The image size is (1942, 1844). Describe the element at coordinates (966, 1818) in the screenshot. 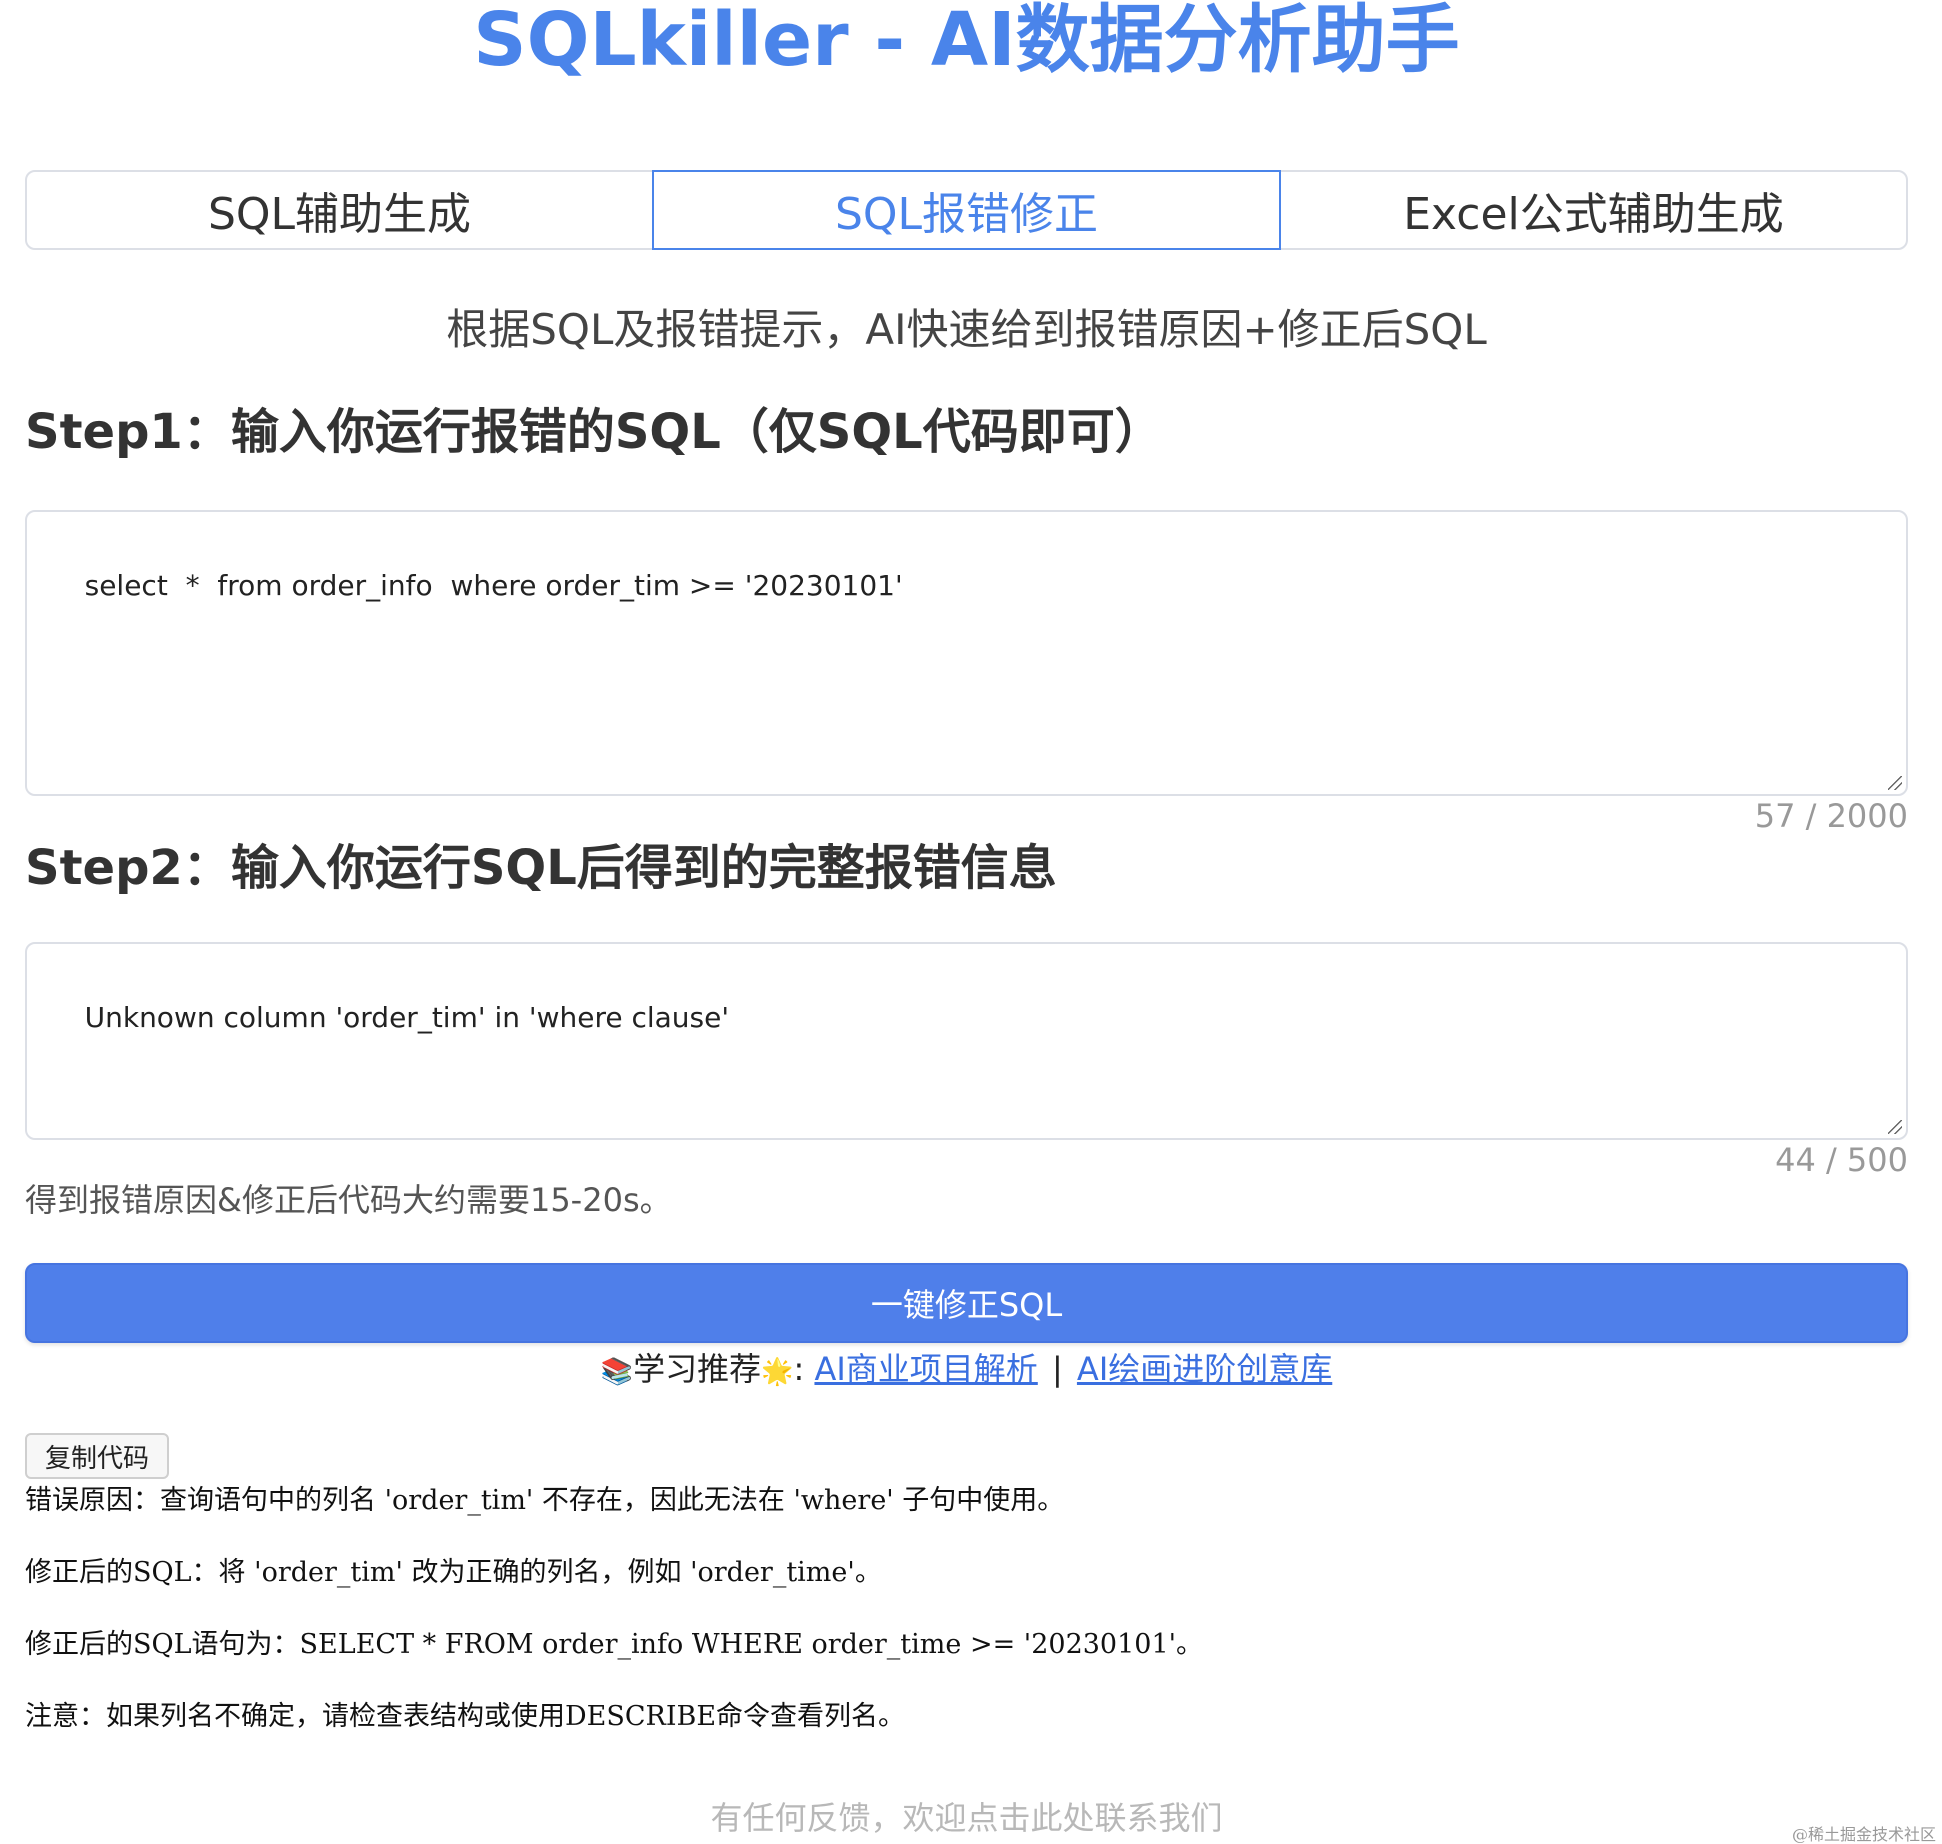

I see `feedback-link: 有任何反馈，欢迎点击此处联系我们` at that location.